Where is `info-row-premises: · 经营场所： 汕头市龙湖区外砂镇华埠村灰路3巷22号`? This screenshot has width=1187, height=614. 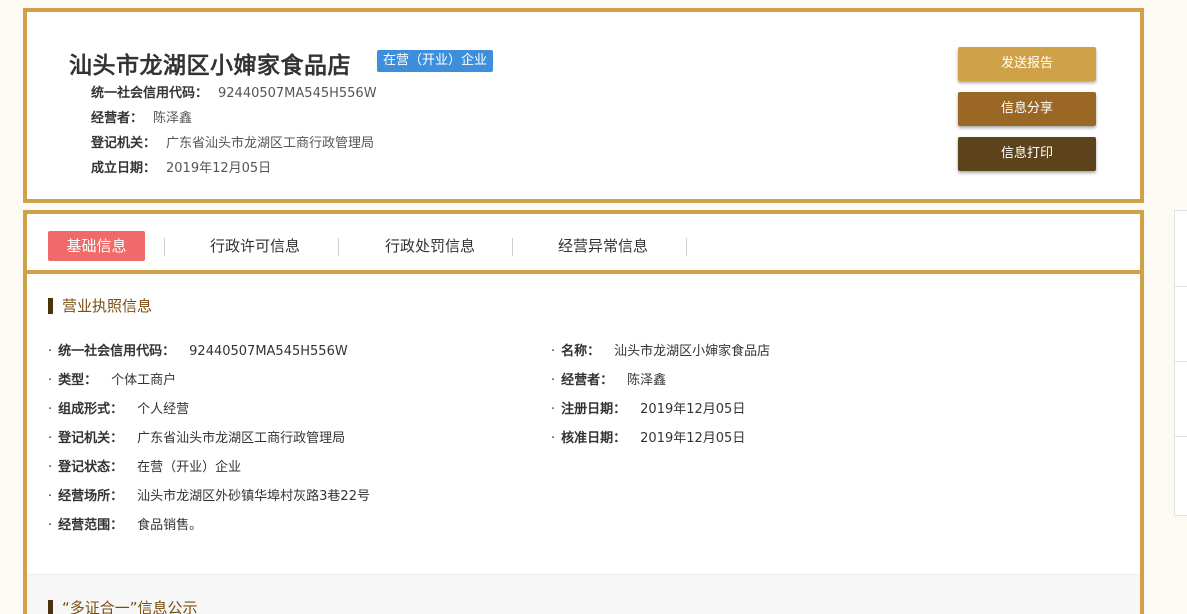 info-row-premises: · 经营场所： 汕头市龙湖区外砂镇华埠村灰路3巷22号 is located at coordinates (209, 494).